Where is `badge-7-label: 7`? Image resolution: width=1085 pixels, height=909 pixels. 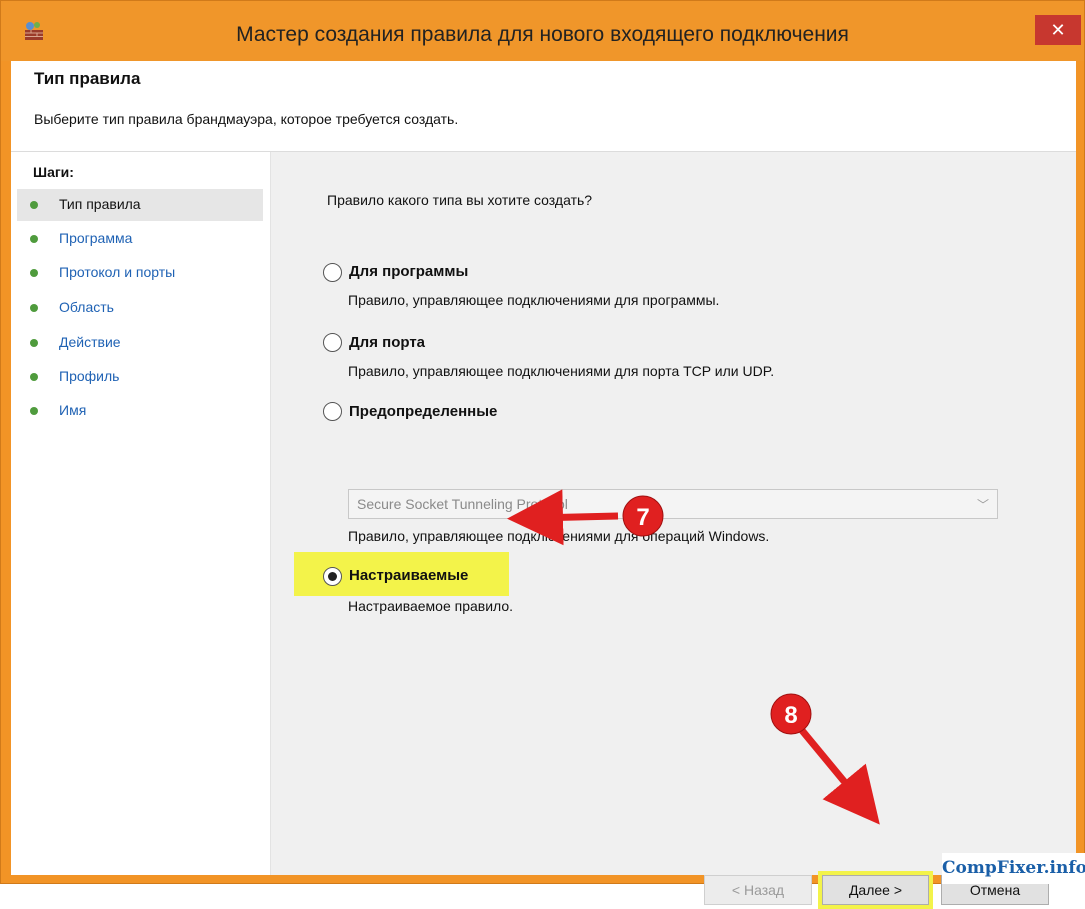 badge-7-label: 7 is located at coordinates (642, 517).